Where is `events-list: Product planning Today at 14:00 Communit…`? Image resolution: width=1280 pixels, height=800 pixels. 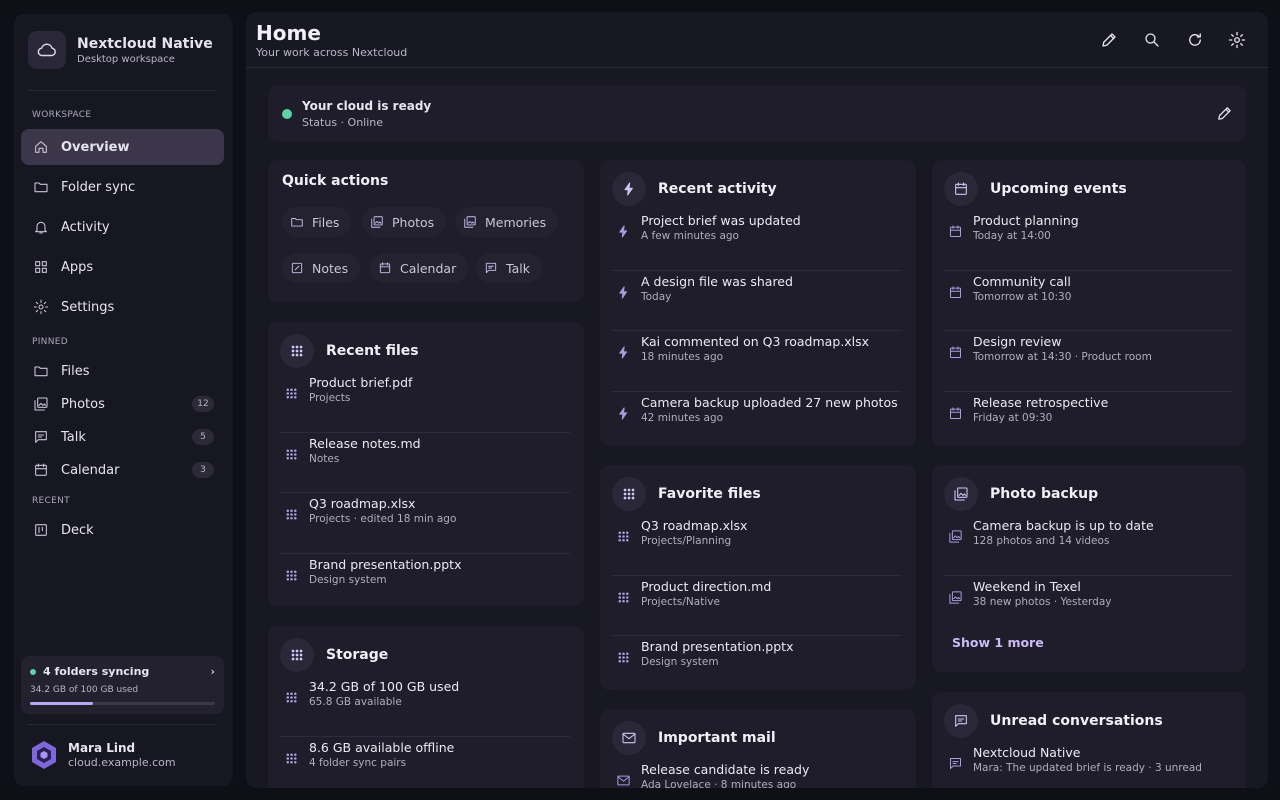
events-list: Product planning Today at 14:00 Communit… is located at coordinates (1088, 328).